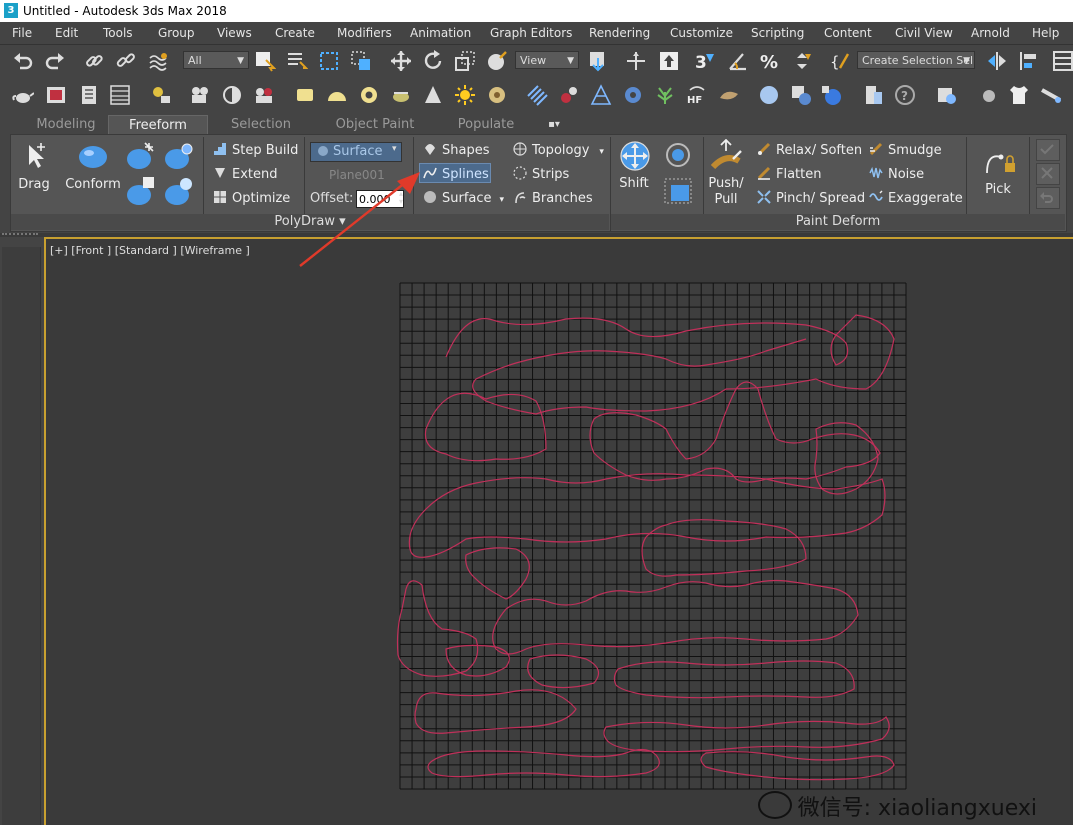  What do you see at coordinates (678, 155) in the screenshot?
I see `shift-rotate-icon` at bounding box center [678, 155].